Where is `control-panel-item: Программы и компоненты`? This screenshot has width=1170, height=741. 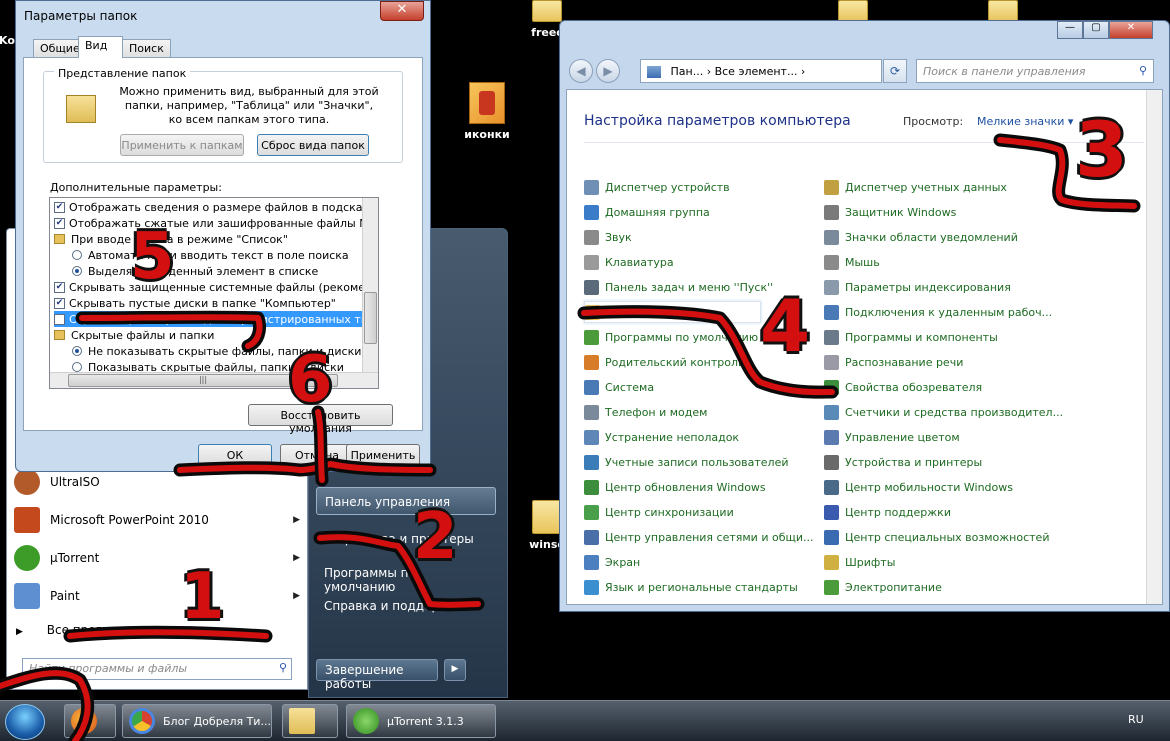
control-panel-item: Программы и компоненты is located at coordinates (911, 337).